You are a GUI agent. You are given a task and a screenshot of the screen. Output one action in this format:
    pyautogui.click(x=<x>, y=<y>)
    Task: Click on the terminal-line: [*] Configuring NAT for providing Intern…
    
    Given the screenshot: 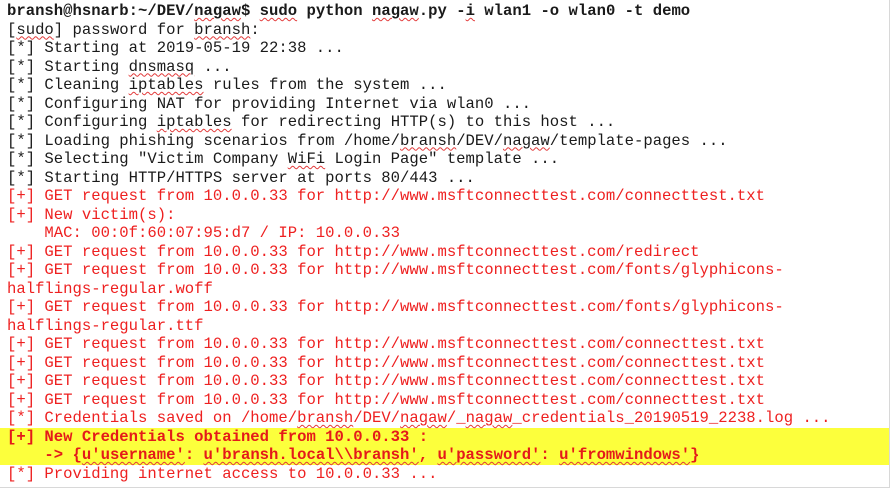 What is the action you would take?
    pyautogui.click(x=445, y=104)
    